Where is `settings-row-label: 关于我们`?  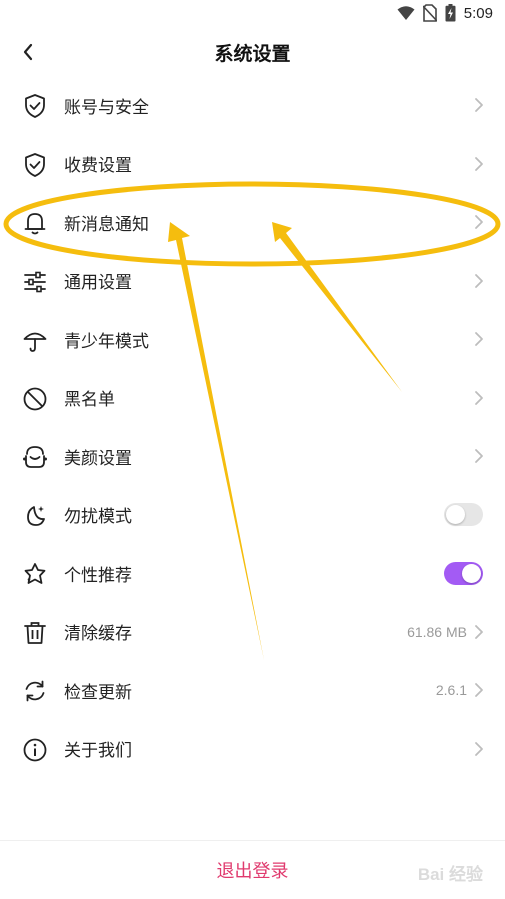 settings-row-label: 关于我们 is located at coordinates (98, 751).